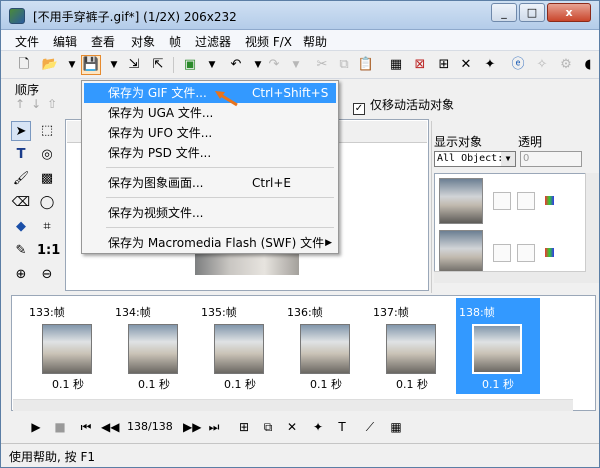  I want to click on move-active-only-option: ✓ 仅移动活动对象, so click(403, 105).